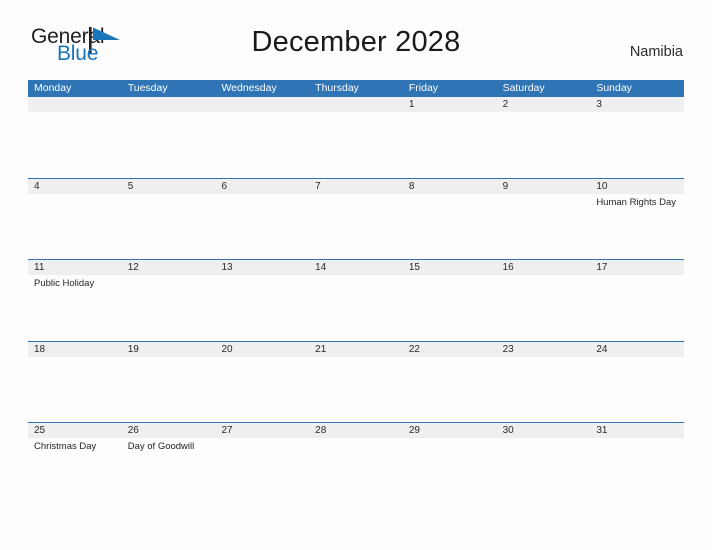 Image resolution: width=712 pixels, height=550 pixels. What do you see at coordinates (227, 430) in the screenshot?
I see `day-number: 27` at bounding box center [227, 430].